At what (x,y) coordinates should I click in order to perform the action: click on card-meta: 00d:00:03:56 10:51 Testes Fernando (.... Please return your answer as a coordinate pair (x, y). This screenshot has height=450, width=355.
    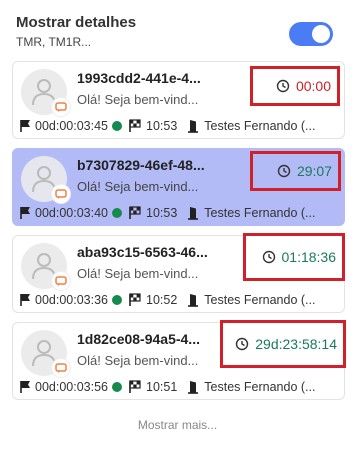
    Looking at the image, I should click on (179, 387).